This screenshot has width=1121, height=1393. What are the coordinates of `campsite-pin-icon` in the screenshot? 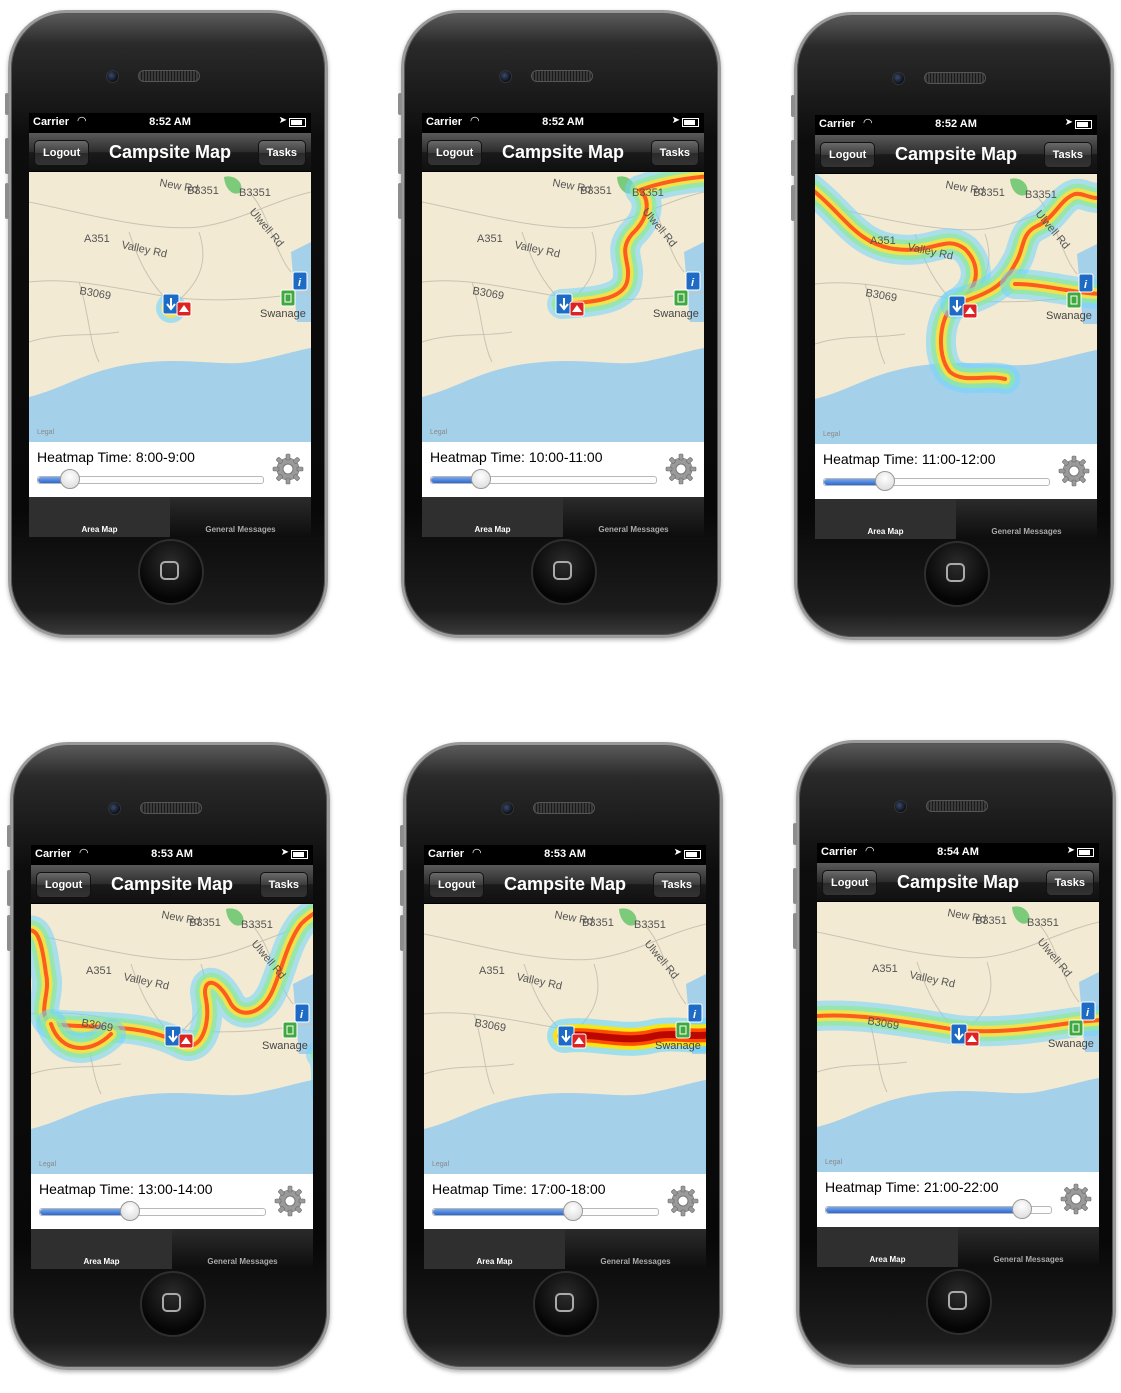 It's located at (177, 305).